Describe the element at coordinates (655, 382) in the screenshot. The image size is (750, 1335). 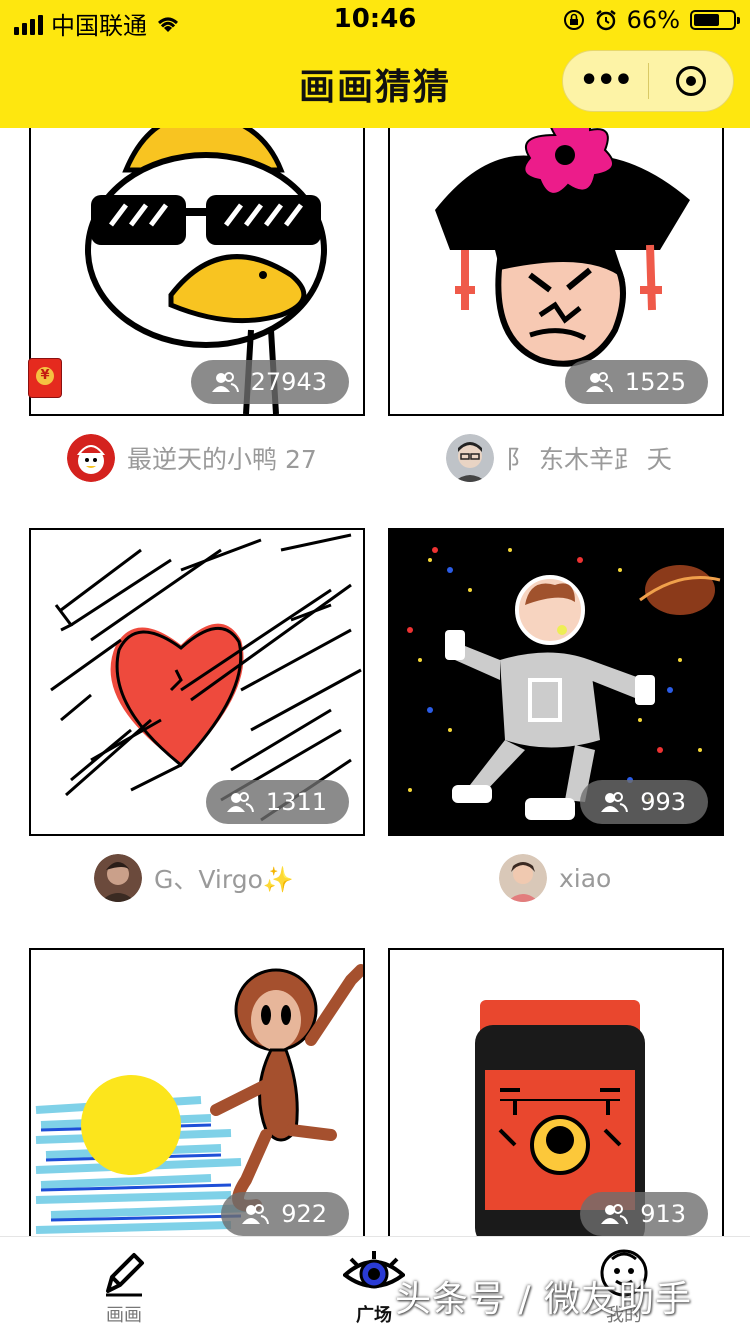
I see `view-count: 1525` at that location.